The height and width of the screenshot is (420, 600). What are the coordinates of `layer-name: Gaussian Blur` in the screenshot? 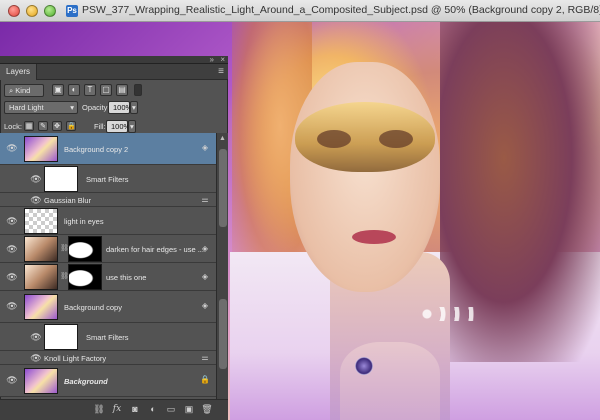 It's located at (67, 200).